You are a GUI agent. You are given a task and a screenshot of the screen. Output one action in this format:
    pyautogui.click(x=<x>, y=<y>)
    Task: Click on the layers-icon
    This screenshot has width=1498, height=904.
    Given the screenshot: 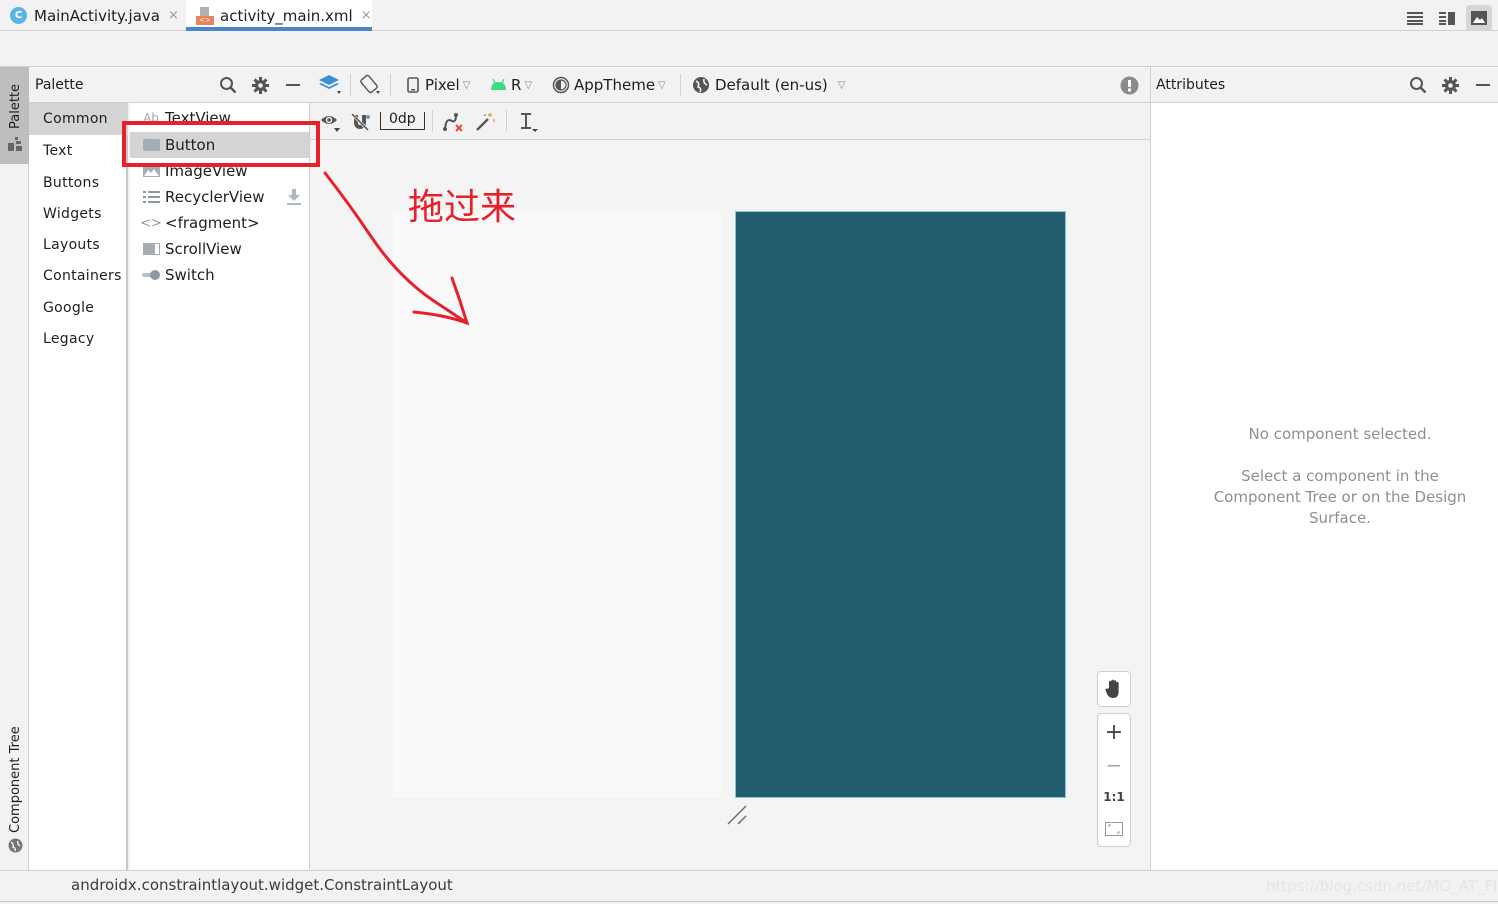 What is the action you would take?
    pyautogui.click(x=330, y=84)
    